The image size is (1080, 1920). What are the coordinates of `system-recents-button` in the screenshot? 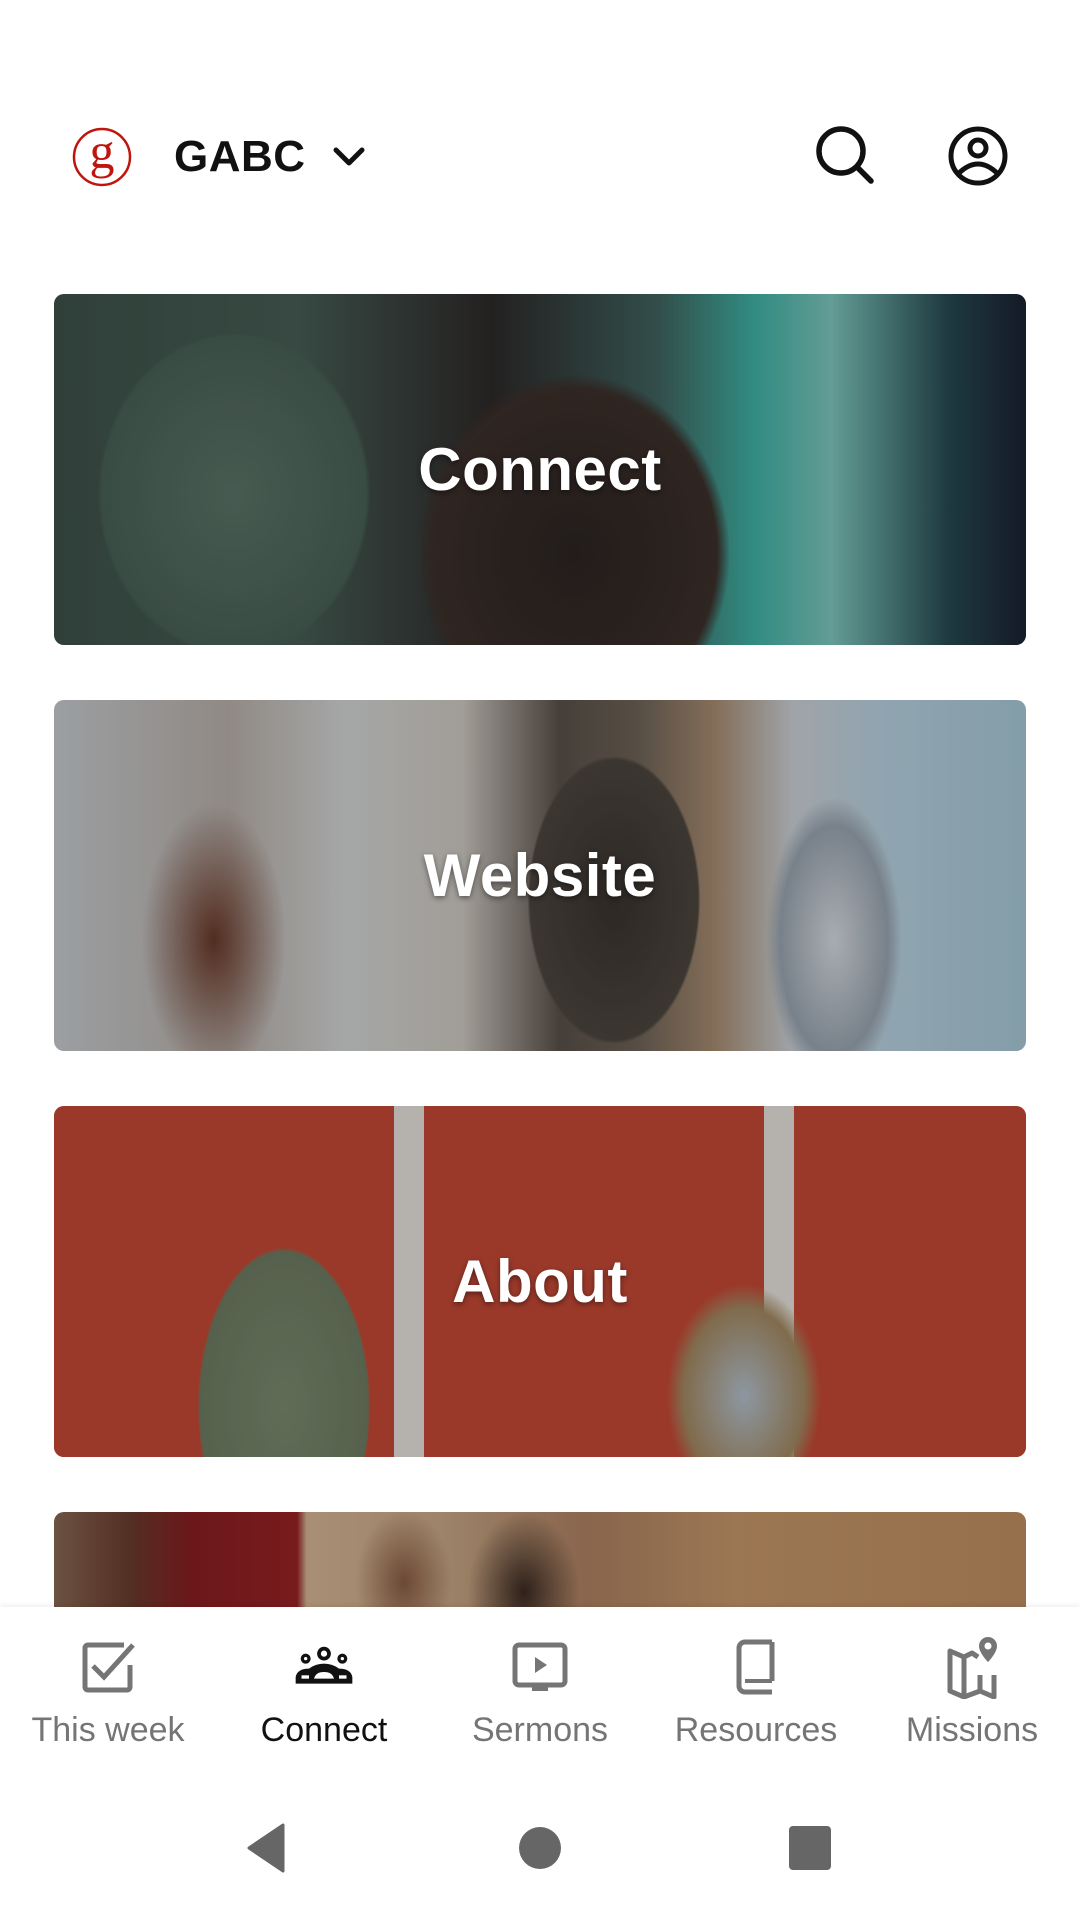 It's located at (810, 1848).